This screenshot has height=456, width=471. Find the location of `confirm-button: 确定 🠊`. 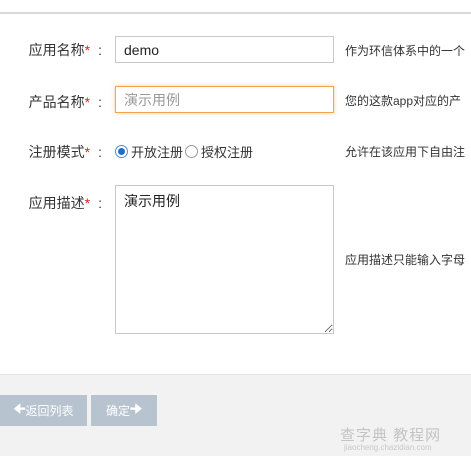

confirm-button: 确定 🠊 is located at coordinates (124, 410).